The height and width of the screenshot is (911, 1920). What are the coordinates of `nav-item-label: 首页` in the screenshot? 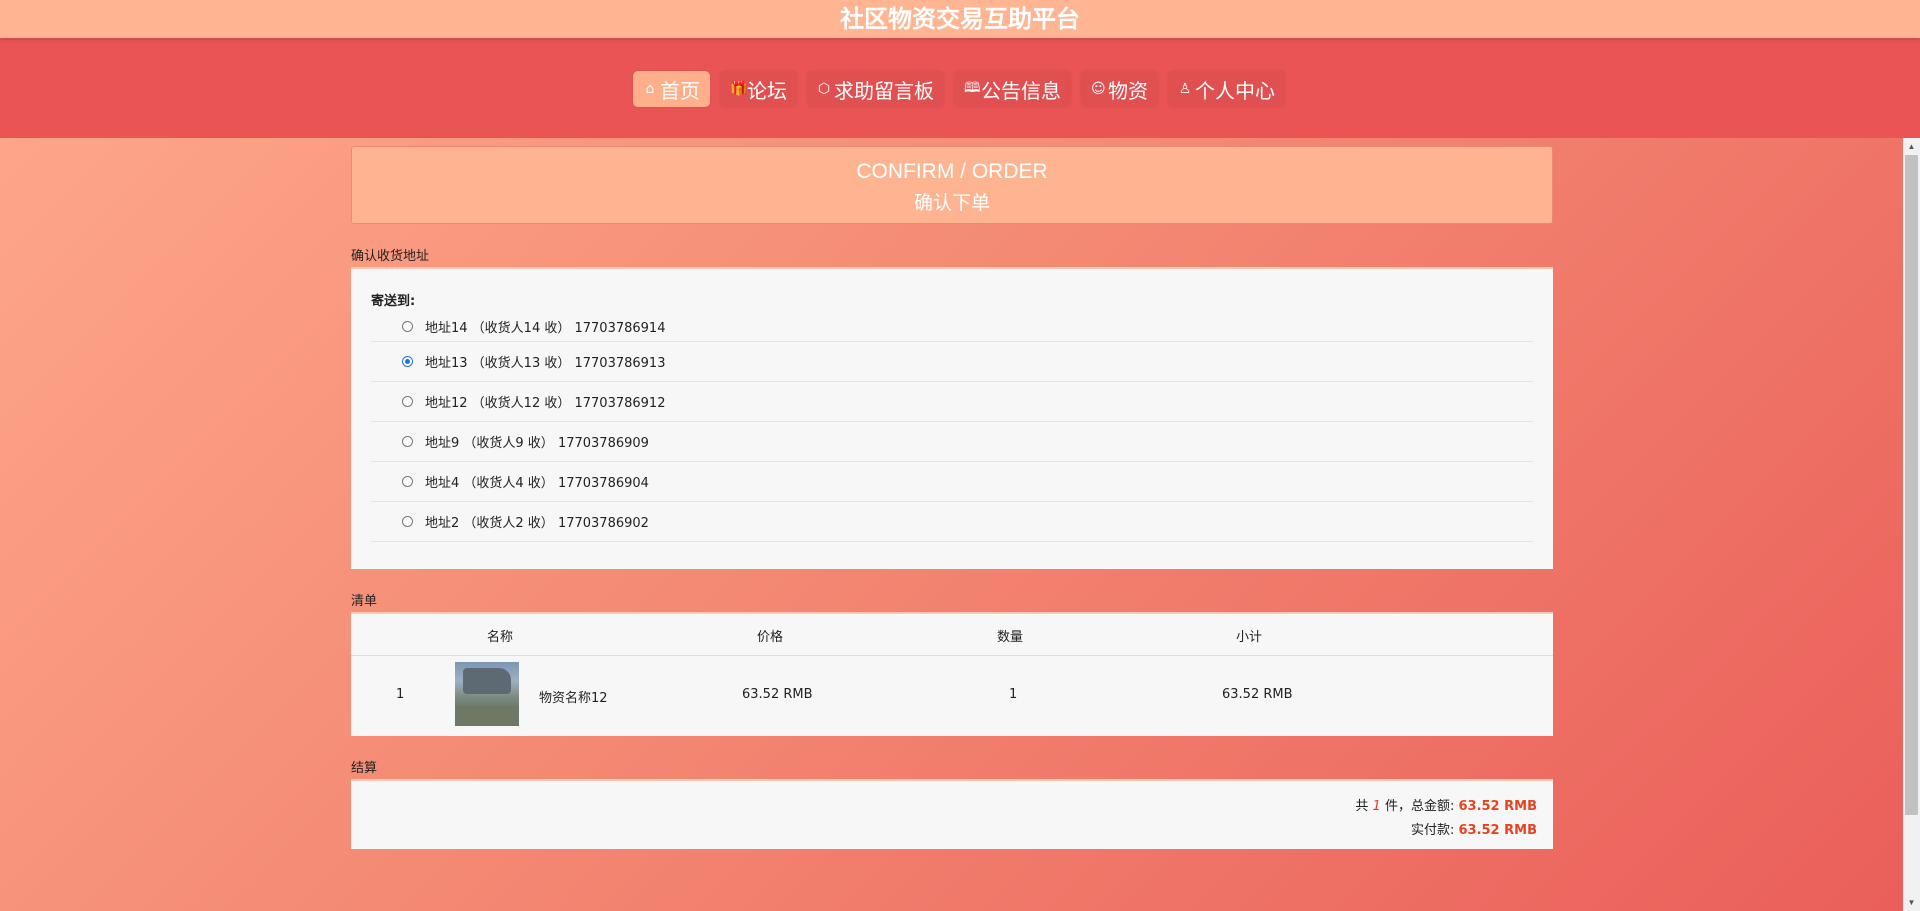 It's located at (680, 90).